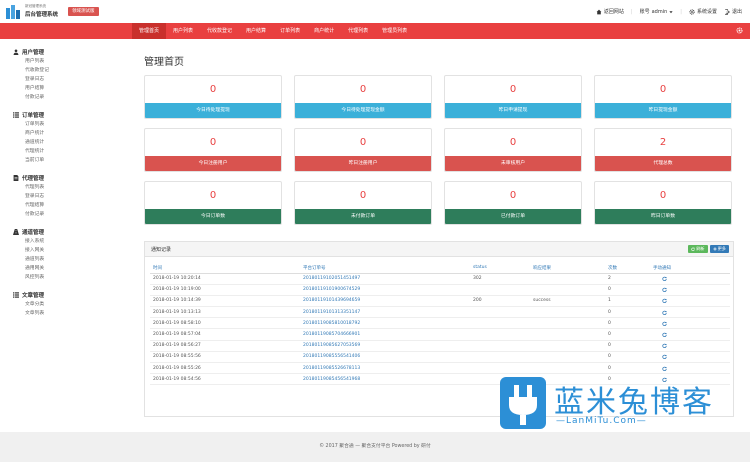 The height and width of the screenshot is (462, 750). What do you see at coordinates (72, 268) in the screenshot?
I see `sidebar-item-general-gateway: 通用网关` at bounding box center [72, 268].